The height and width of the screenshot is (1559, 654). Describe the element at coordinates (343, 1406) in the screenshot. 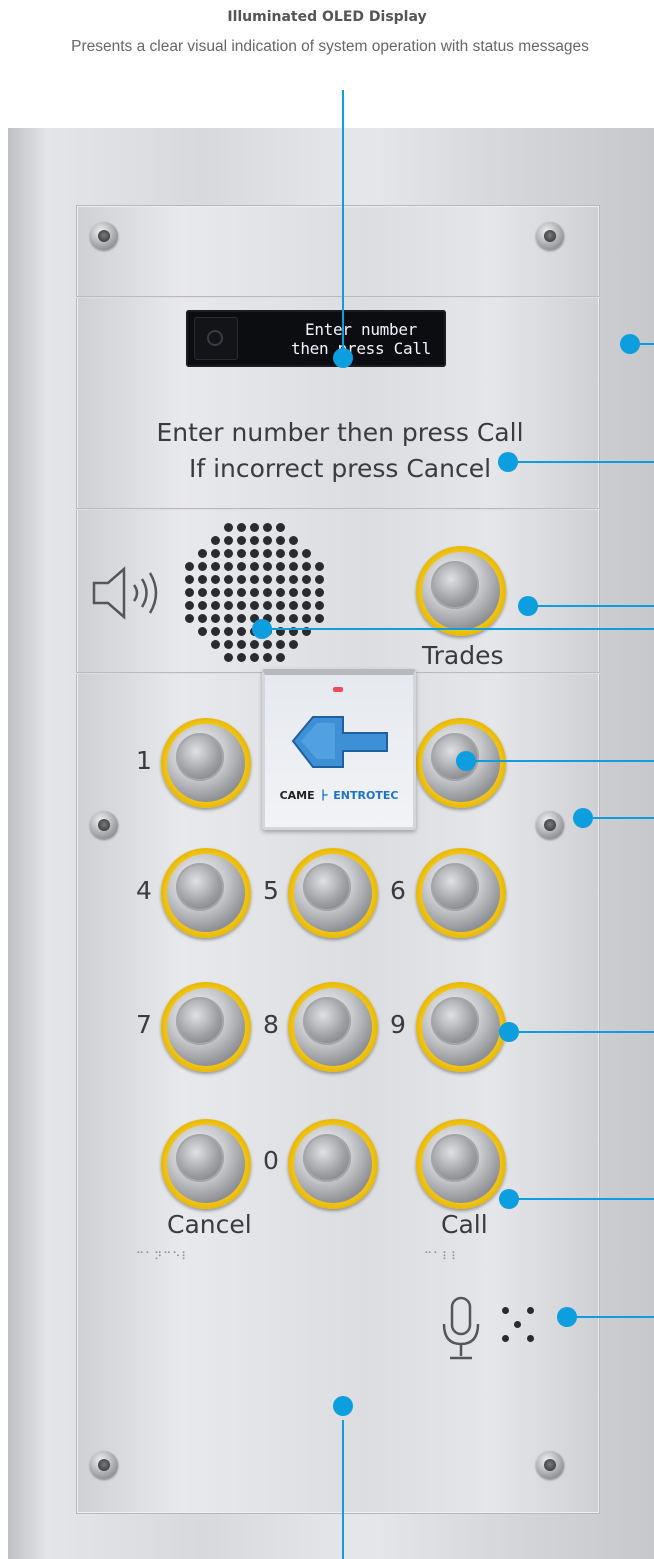

I see `callout-dot-reader` at that location.